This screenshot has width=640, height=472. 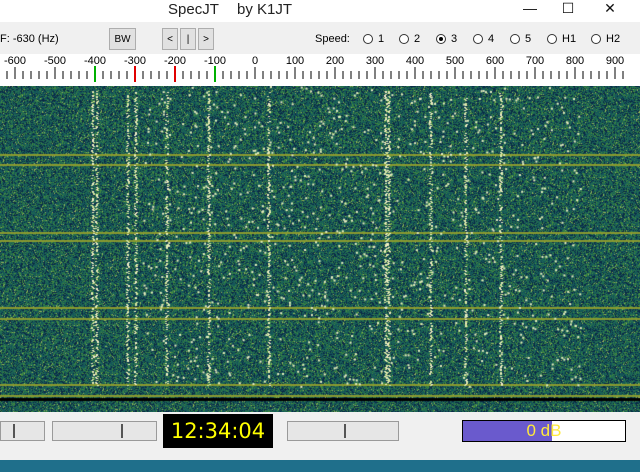 I want to click on maximize-icon: ☐, so click(x=568, y=8).